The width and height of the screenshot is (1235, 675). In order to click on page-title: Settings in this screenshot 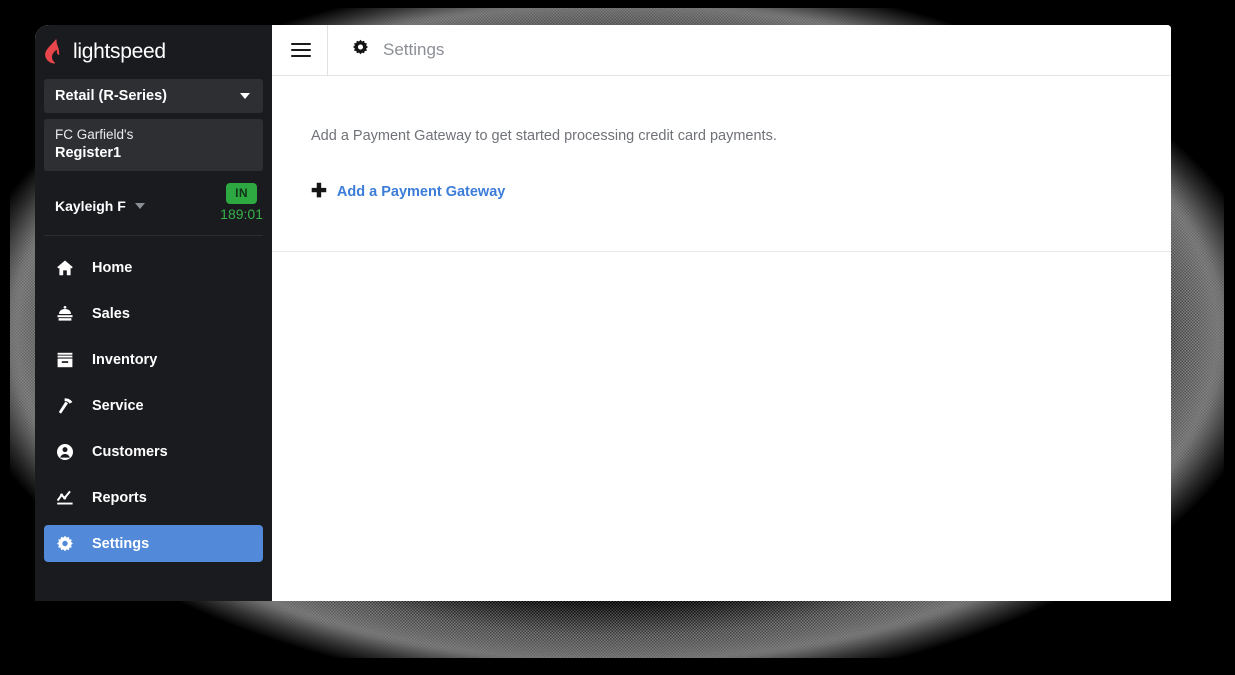, I will do `click(386, 50)`.